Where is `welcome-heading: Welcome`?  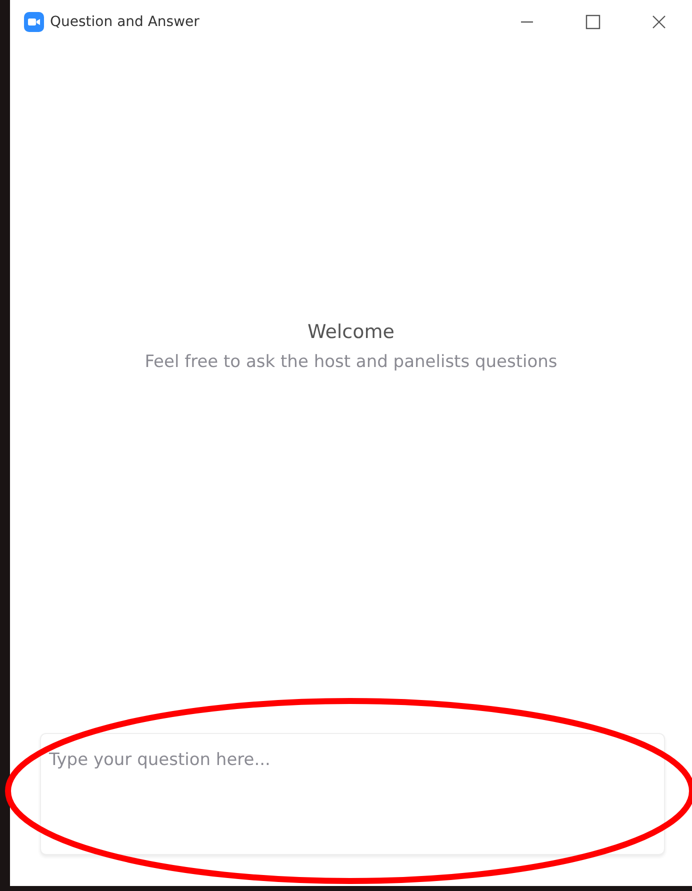
welcome-heading: Welcome is located at coordinates (351, 332).